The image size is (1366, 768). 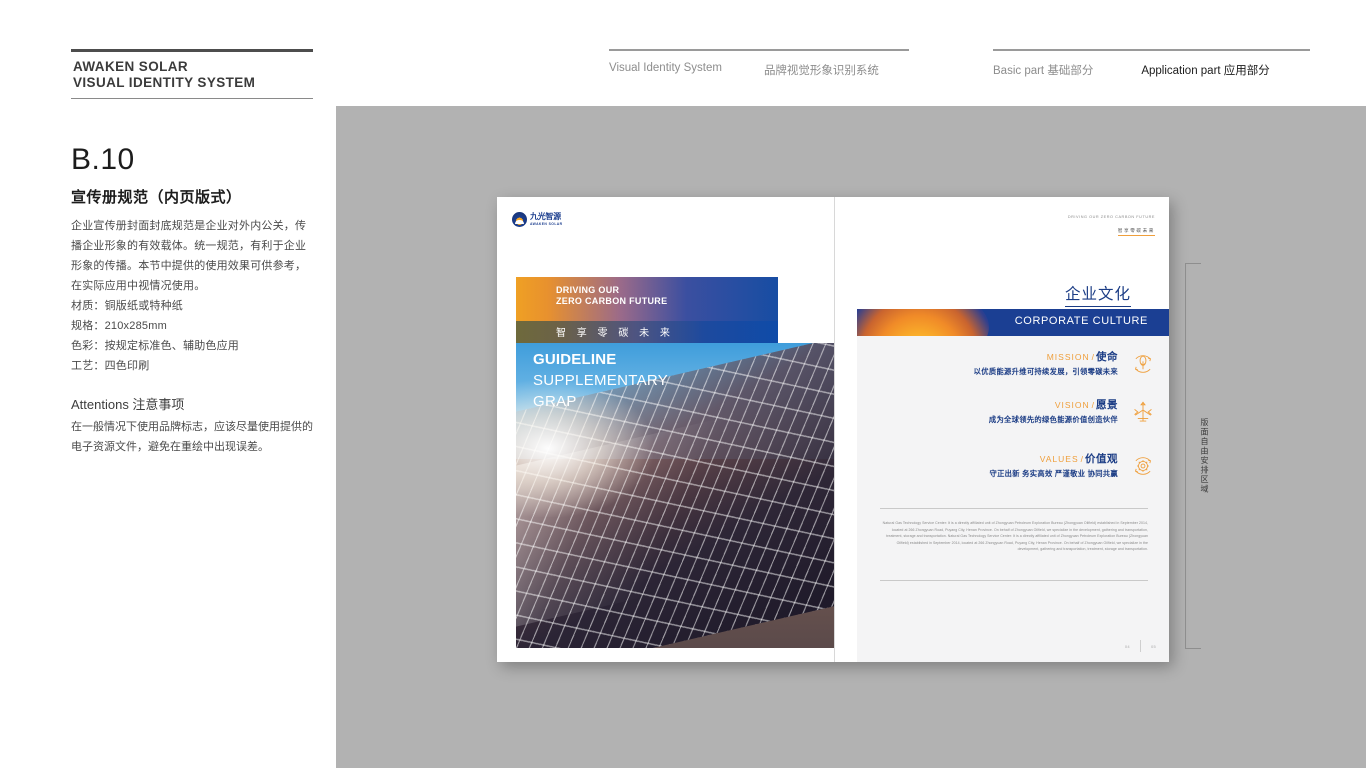 What do you see at coordinates (1101, 459) in the screenshot?
I see `values-label-cn: 价值观` at bounding box center [1101, 459].